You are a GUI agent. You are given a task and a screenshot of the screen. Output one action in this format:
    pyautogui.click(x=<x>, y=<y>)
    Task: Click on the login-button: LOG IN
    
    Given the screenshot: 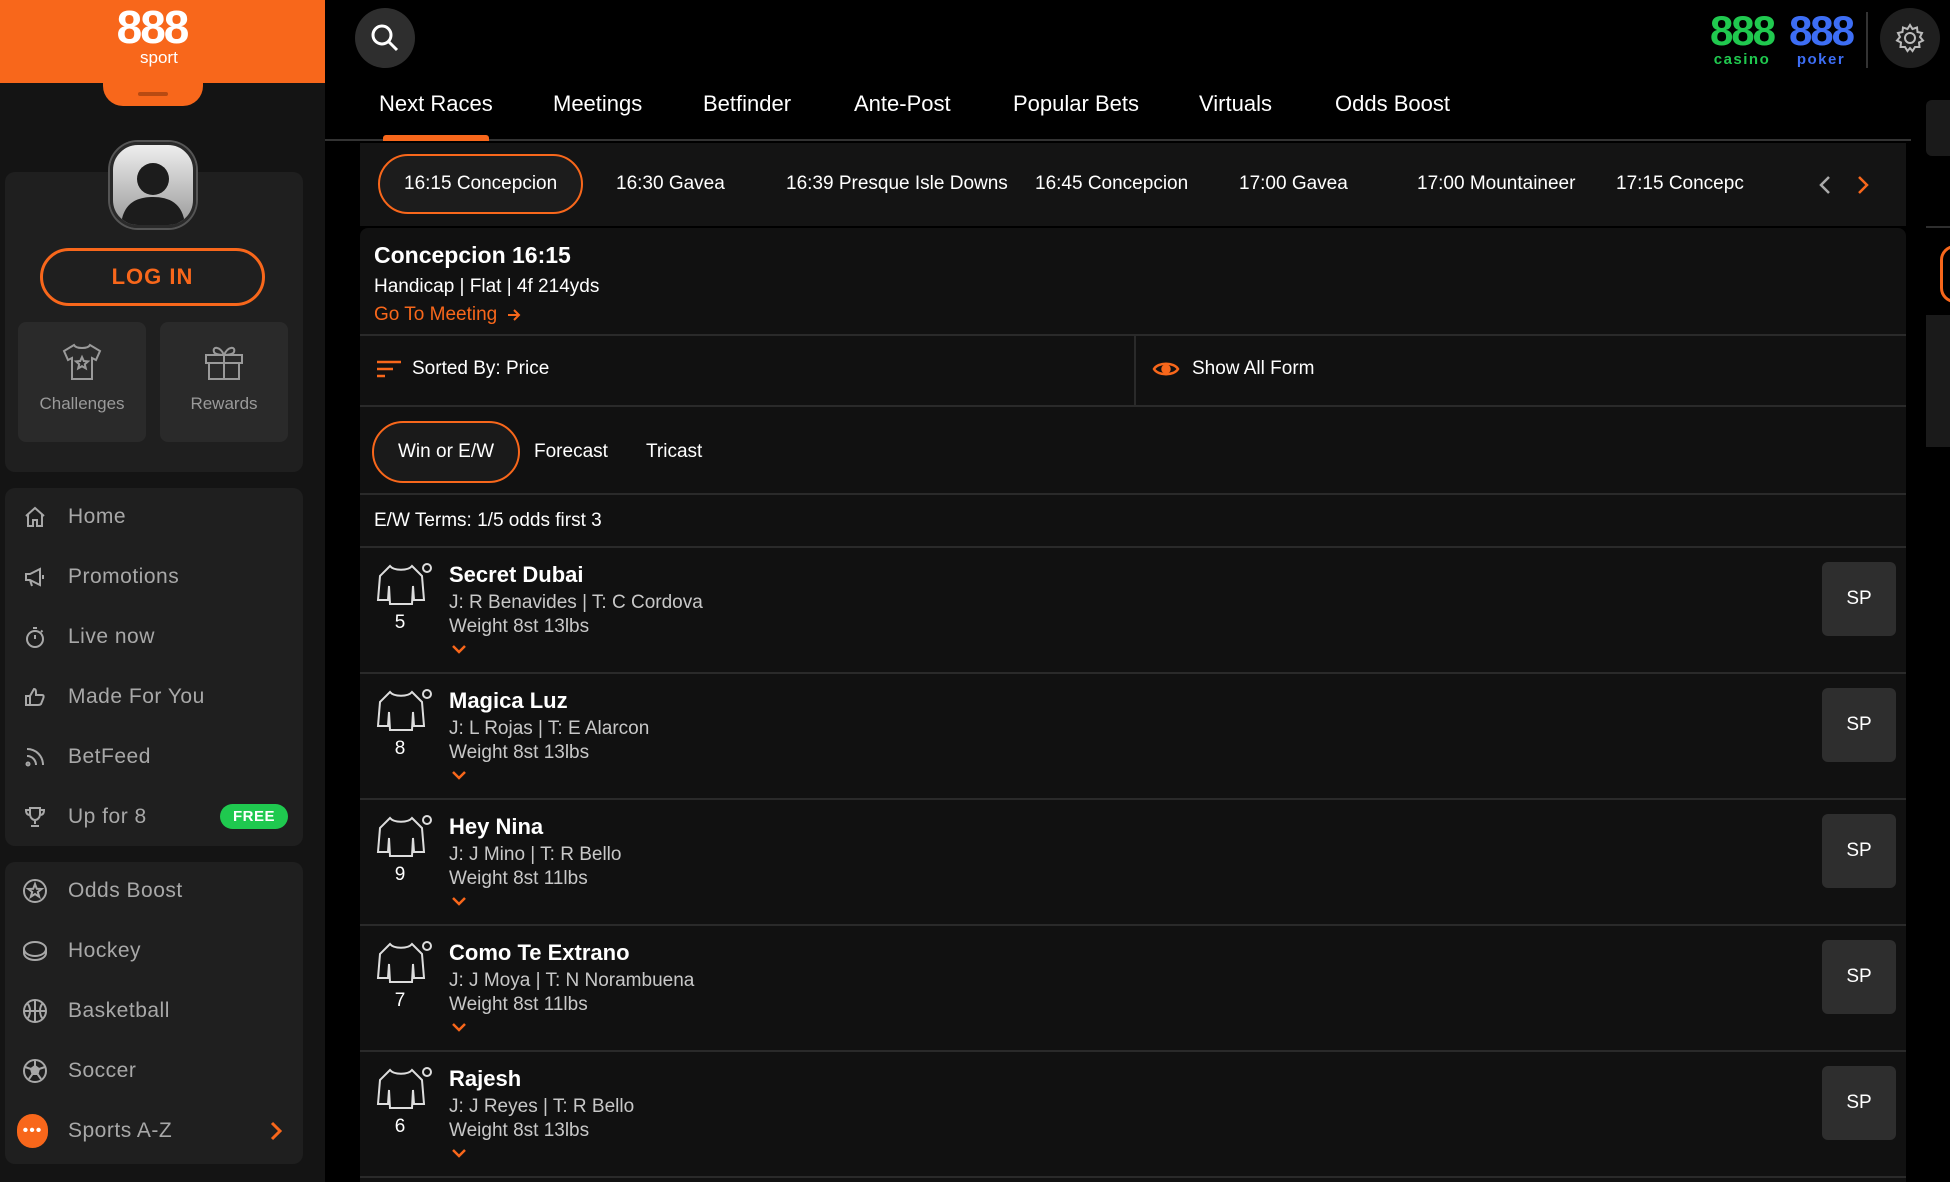 What is the action you would take?
    pyautogui.click(x=152, y=277)
    